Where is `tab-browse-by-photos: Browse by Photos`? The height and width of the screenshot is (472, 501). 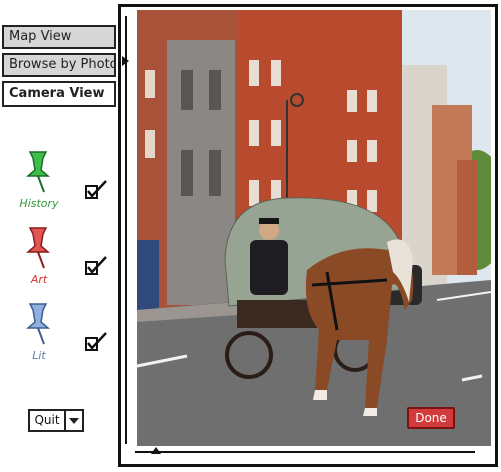
tab-browse-by-photos: Browse by Photos is located at coordinates (59, 65).